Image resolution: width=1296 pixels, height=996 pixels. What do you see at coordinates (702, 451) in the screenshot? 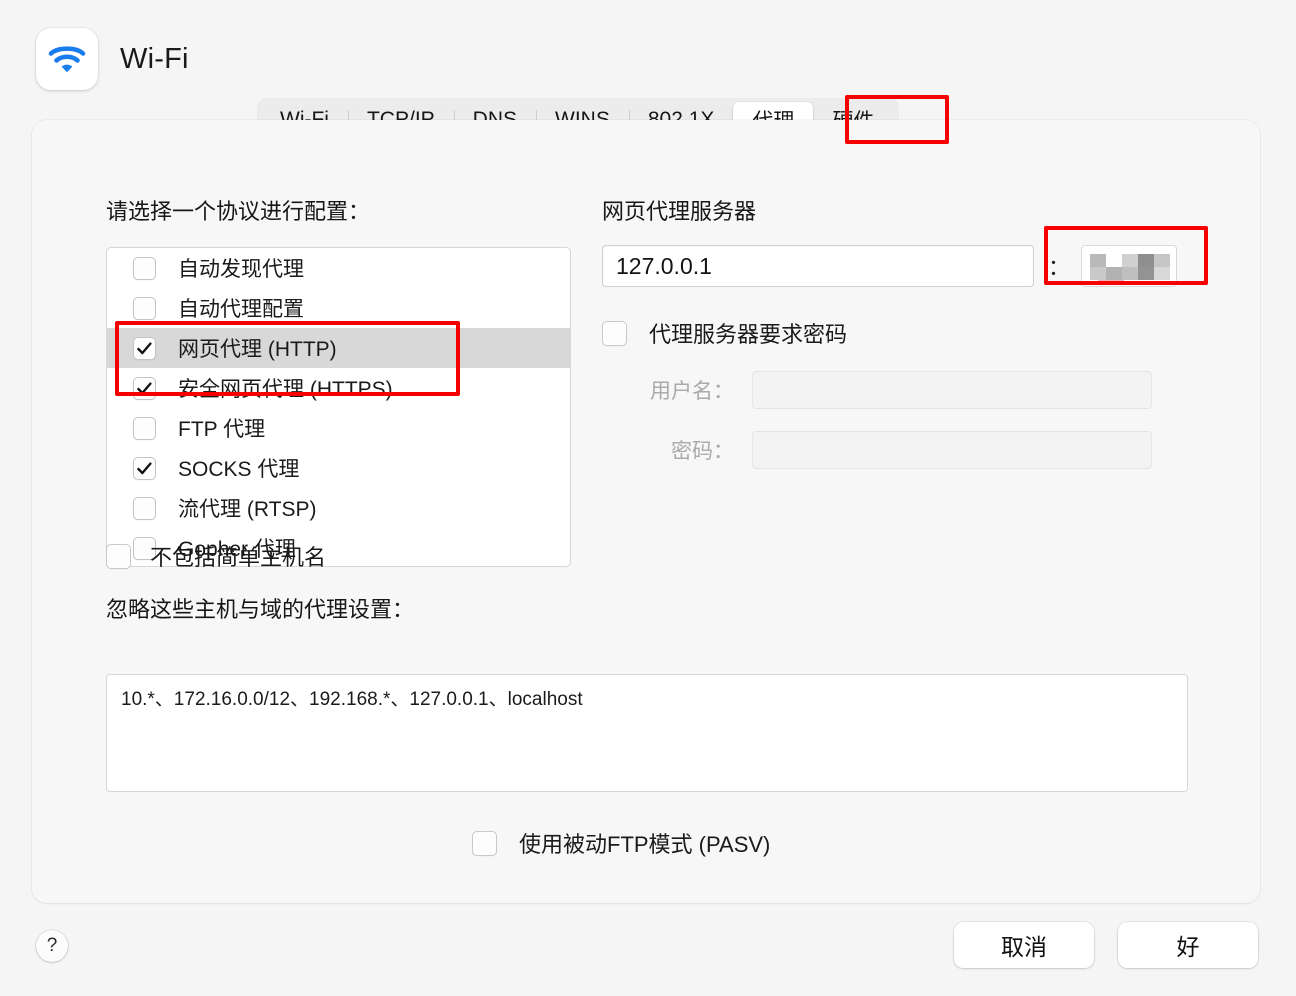
I see `password-label: 密码：` at bounding box center [702, 451].